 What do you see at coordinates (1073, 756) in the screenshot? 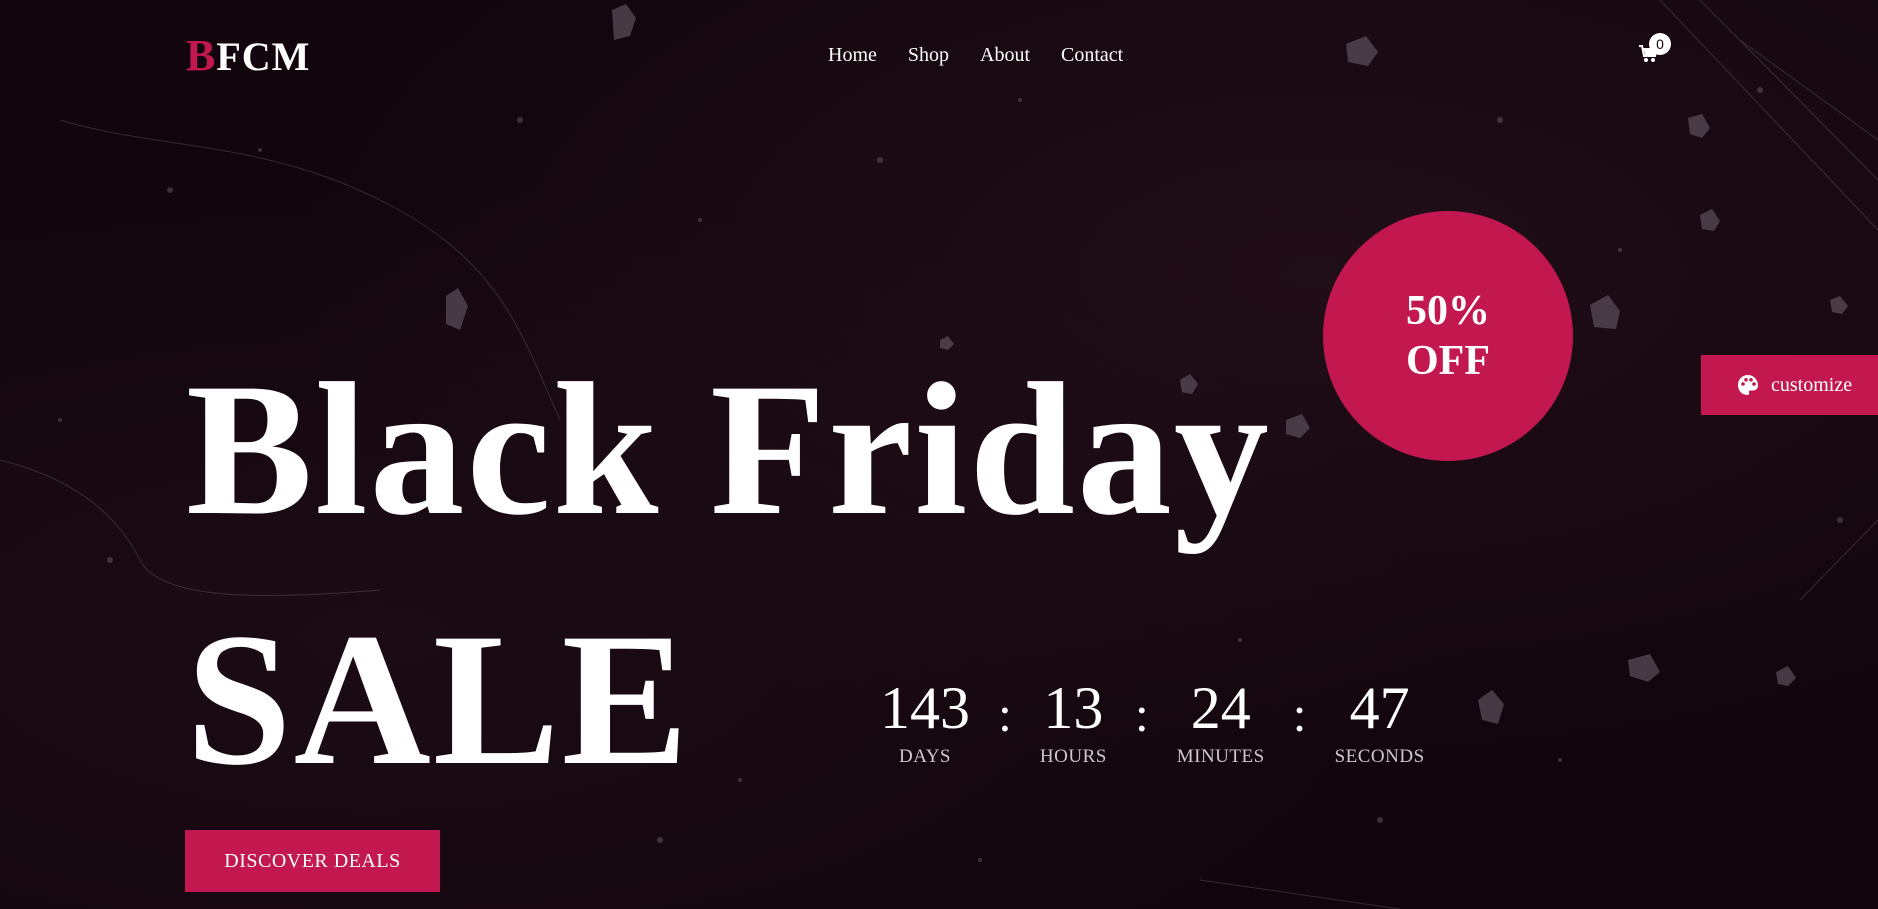
I see `countdown-hours-label: HOURS` at bounding box center [1073, 756].